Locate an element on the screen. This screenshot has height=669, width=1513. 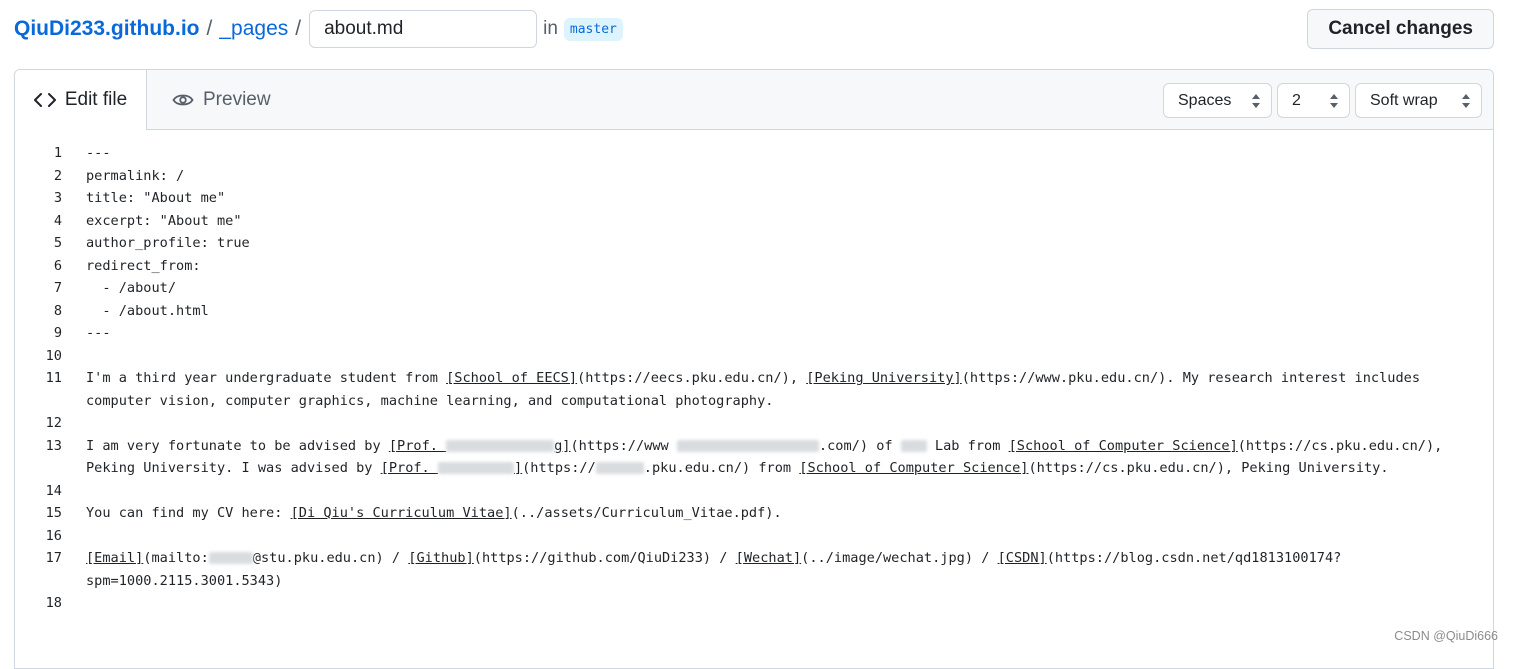
code-line: 8 - /about.html is located at coordinates (754, 311).